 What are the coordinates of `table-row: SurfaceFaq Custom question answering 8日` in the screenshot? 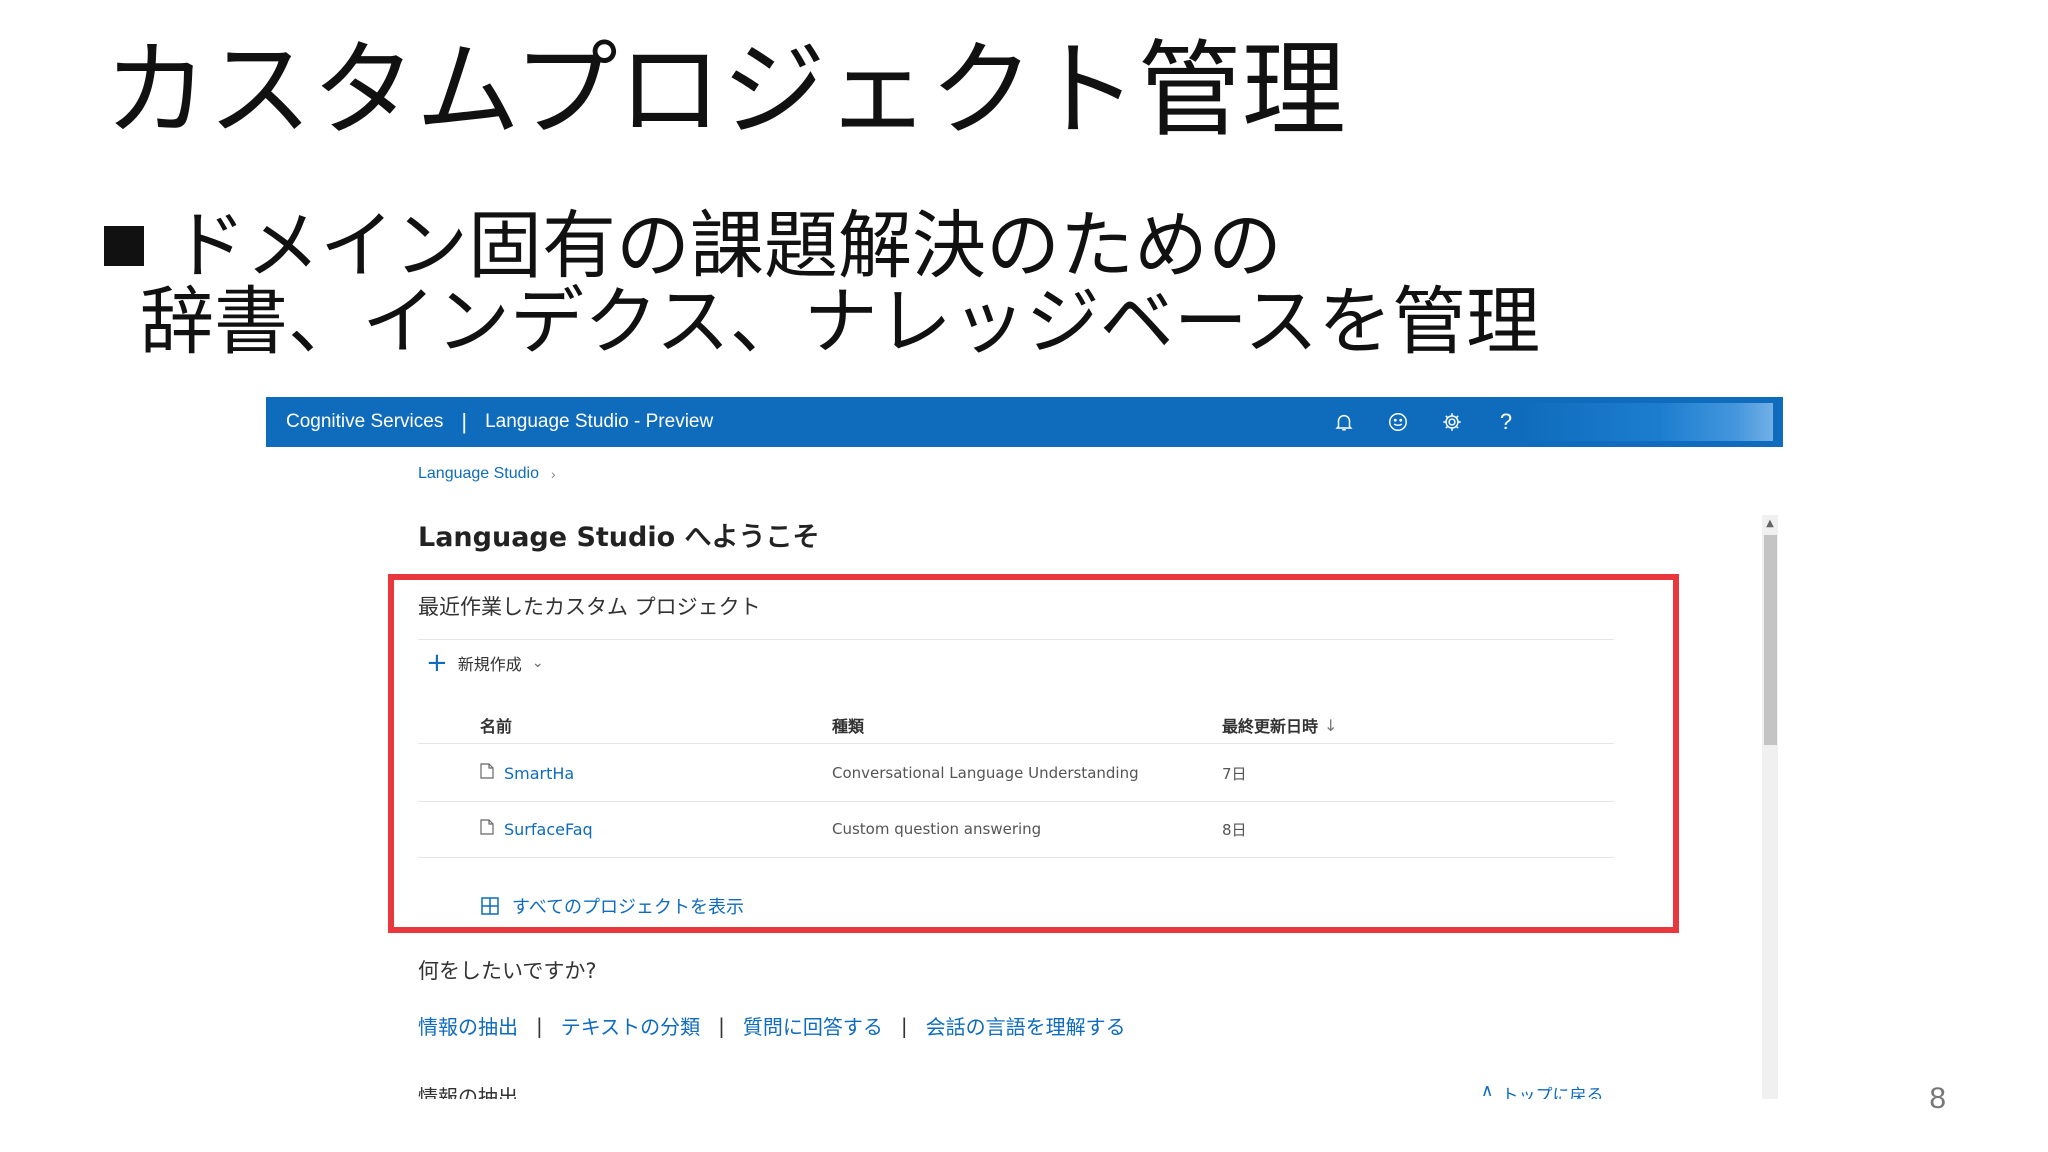 It's located at (1016, 829).